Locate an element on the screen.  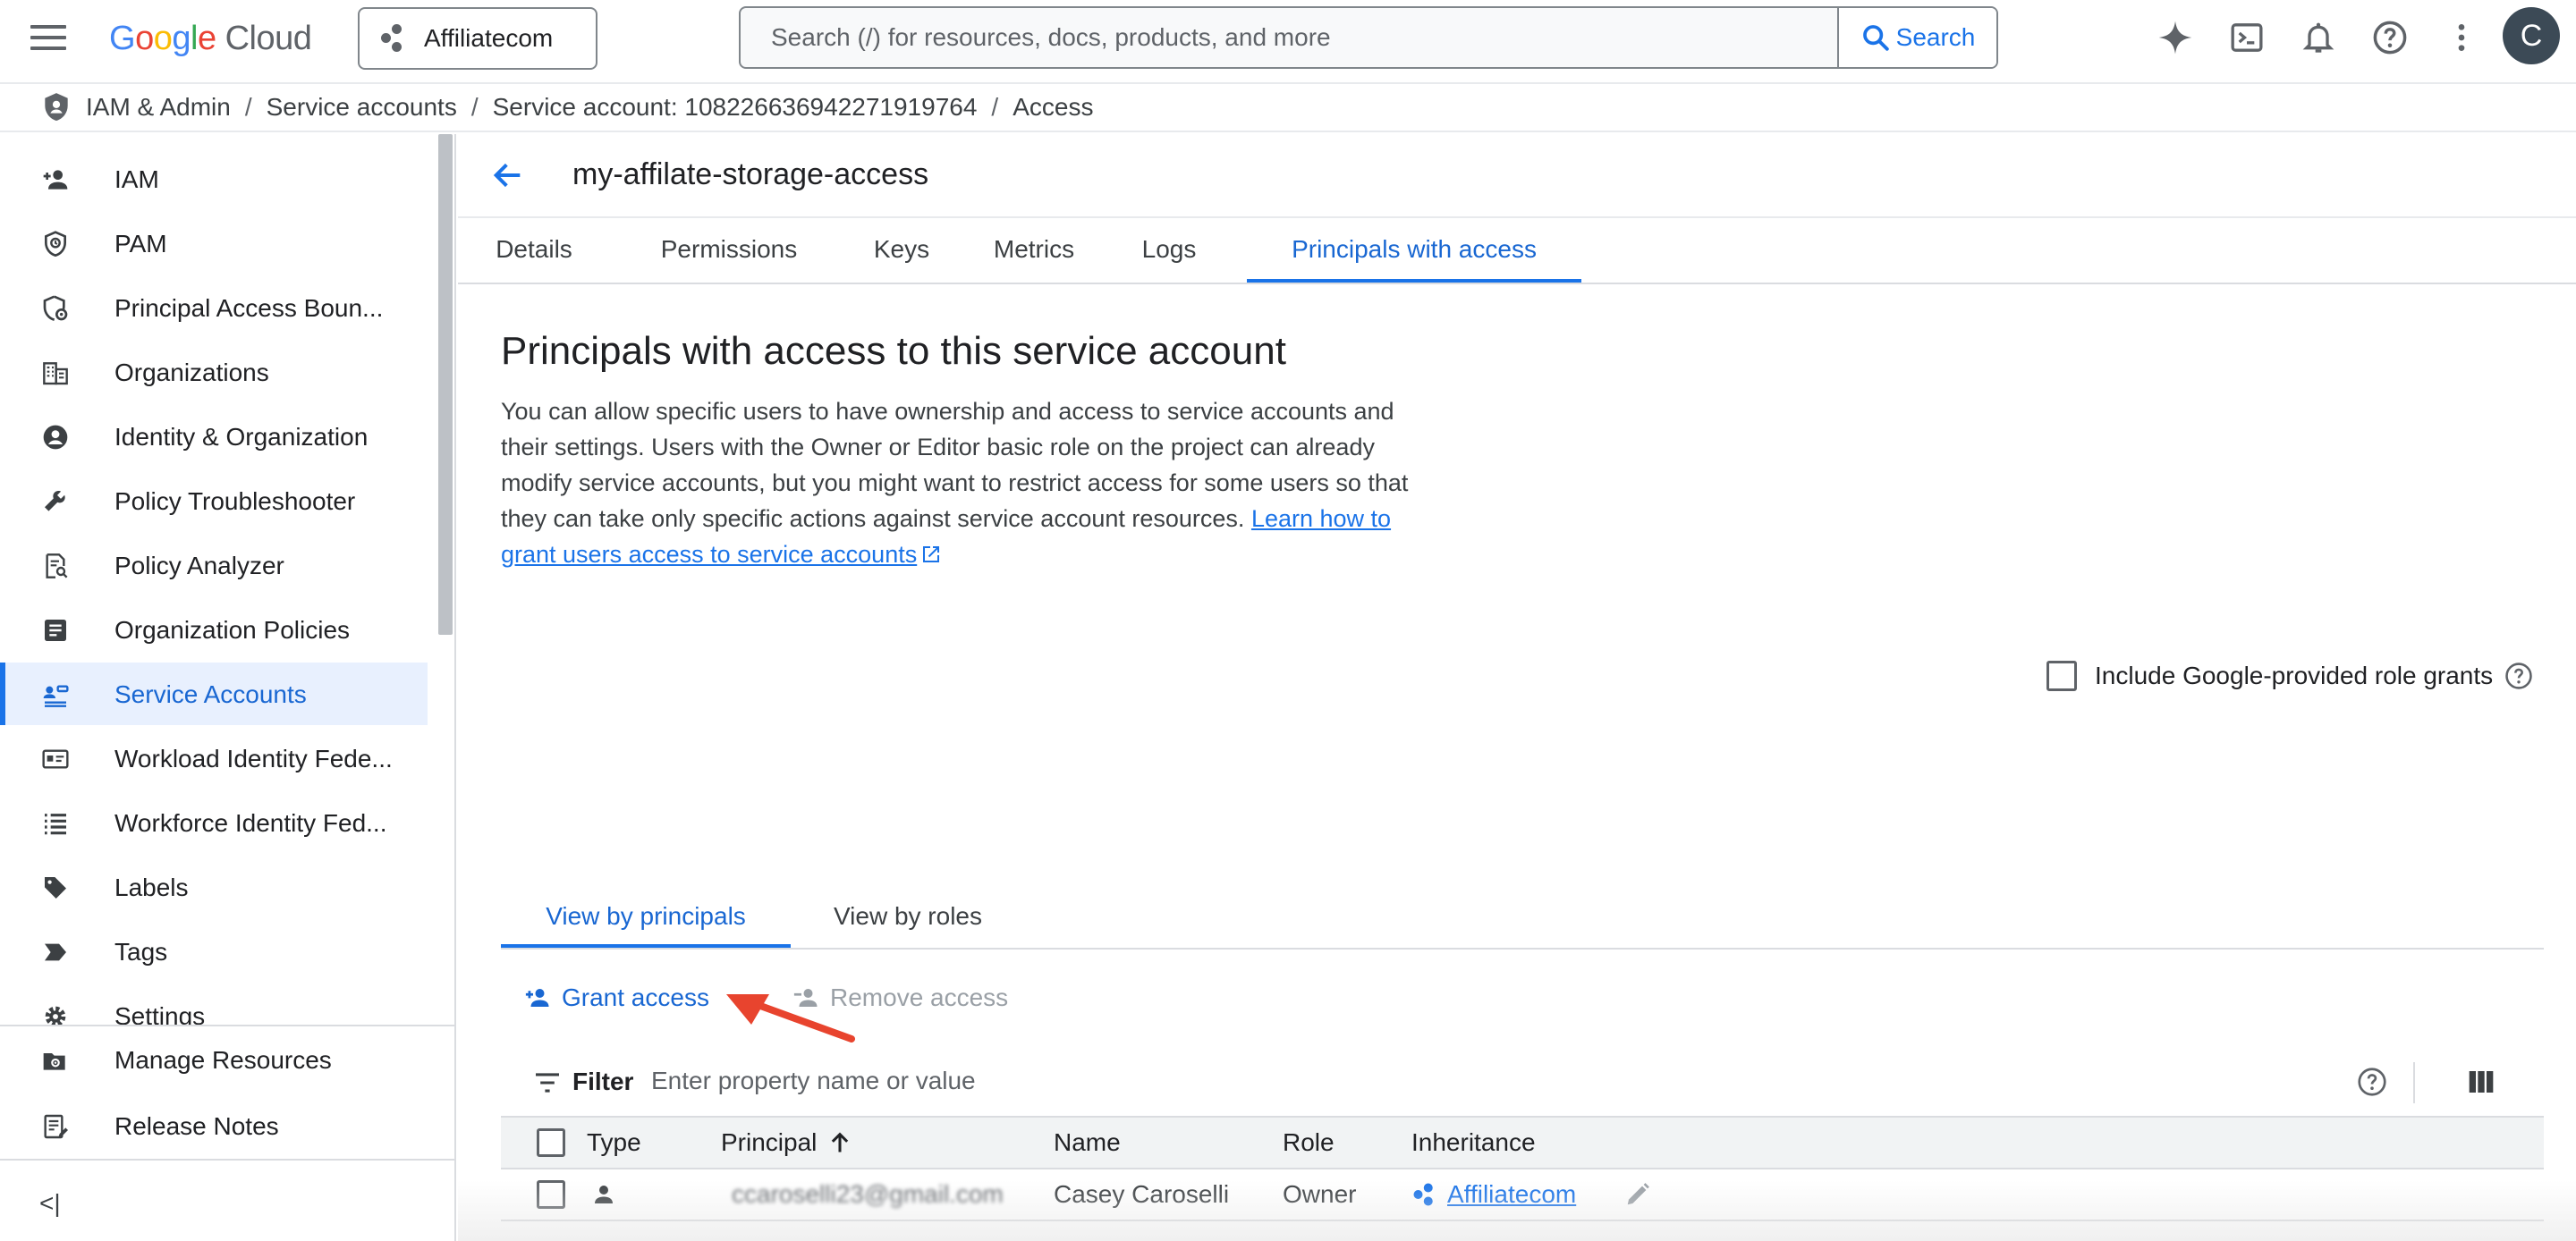
sidebar-item-organization-policies: Organization Policies is located at coordinates (214, 629).